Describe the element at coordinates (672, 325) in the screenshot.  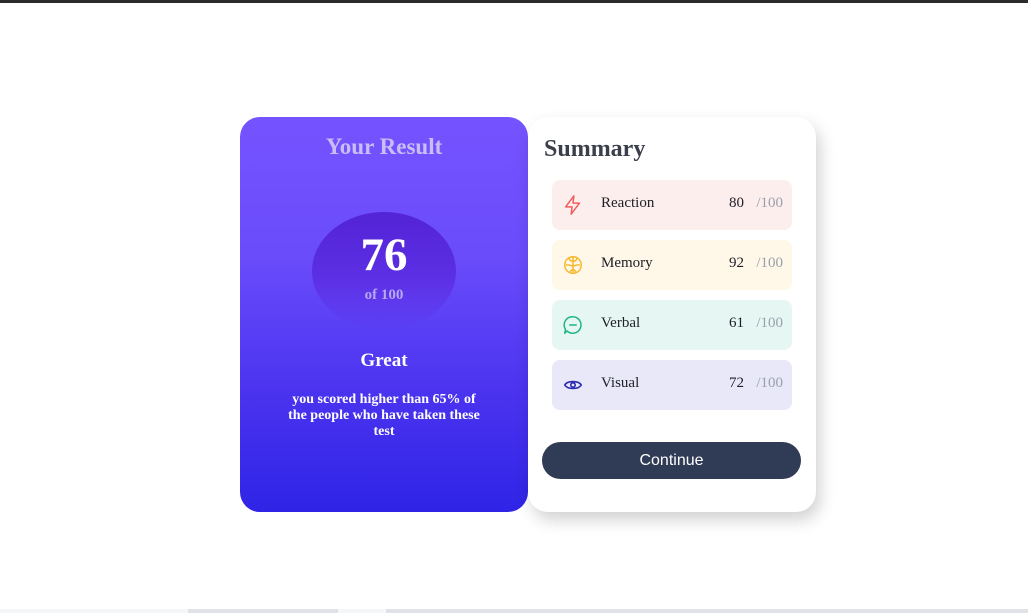
I see `summary-row-verbal: Verbal 61 /100` at that location.